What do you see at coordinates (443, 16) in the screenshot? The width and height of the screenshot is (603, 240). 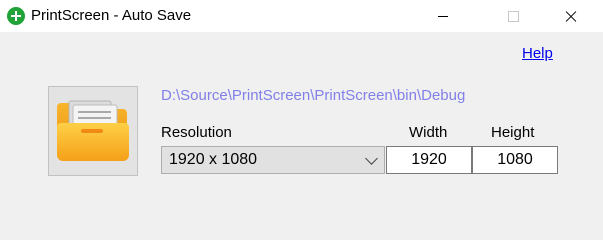 I see `minimize-button` at bounding box center [443, 16].